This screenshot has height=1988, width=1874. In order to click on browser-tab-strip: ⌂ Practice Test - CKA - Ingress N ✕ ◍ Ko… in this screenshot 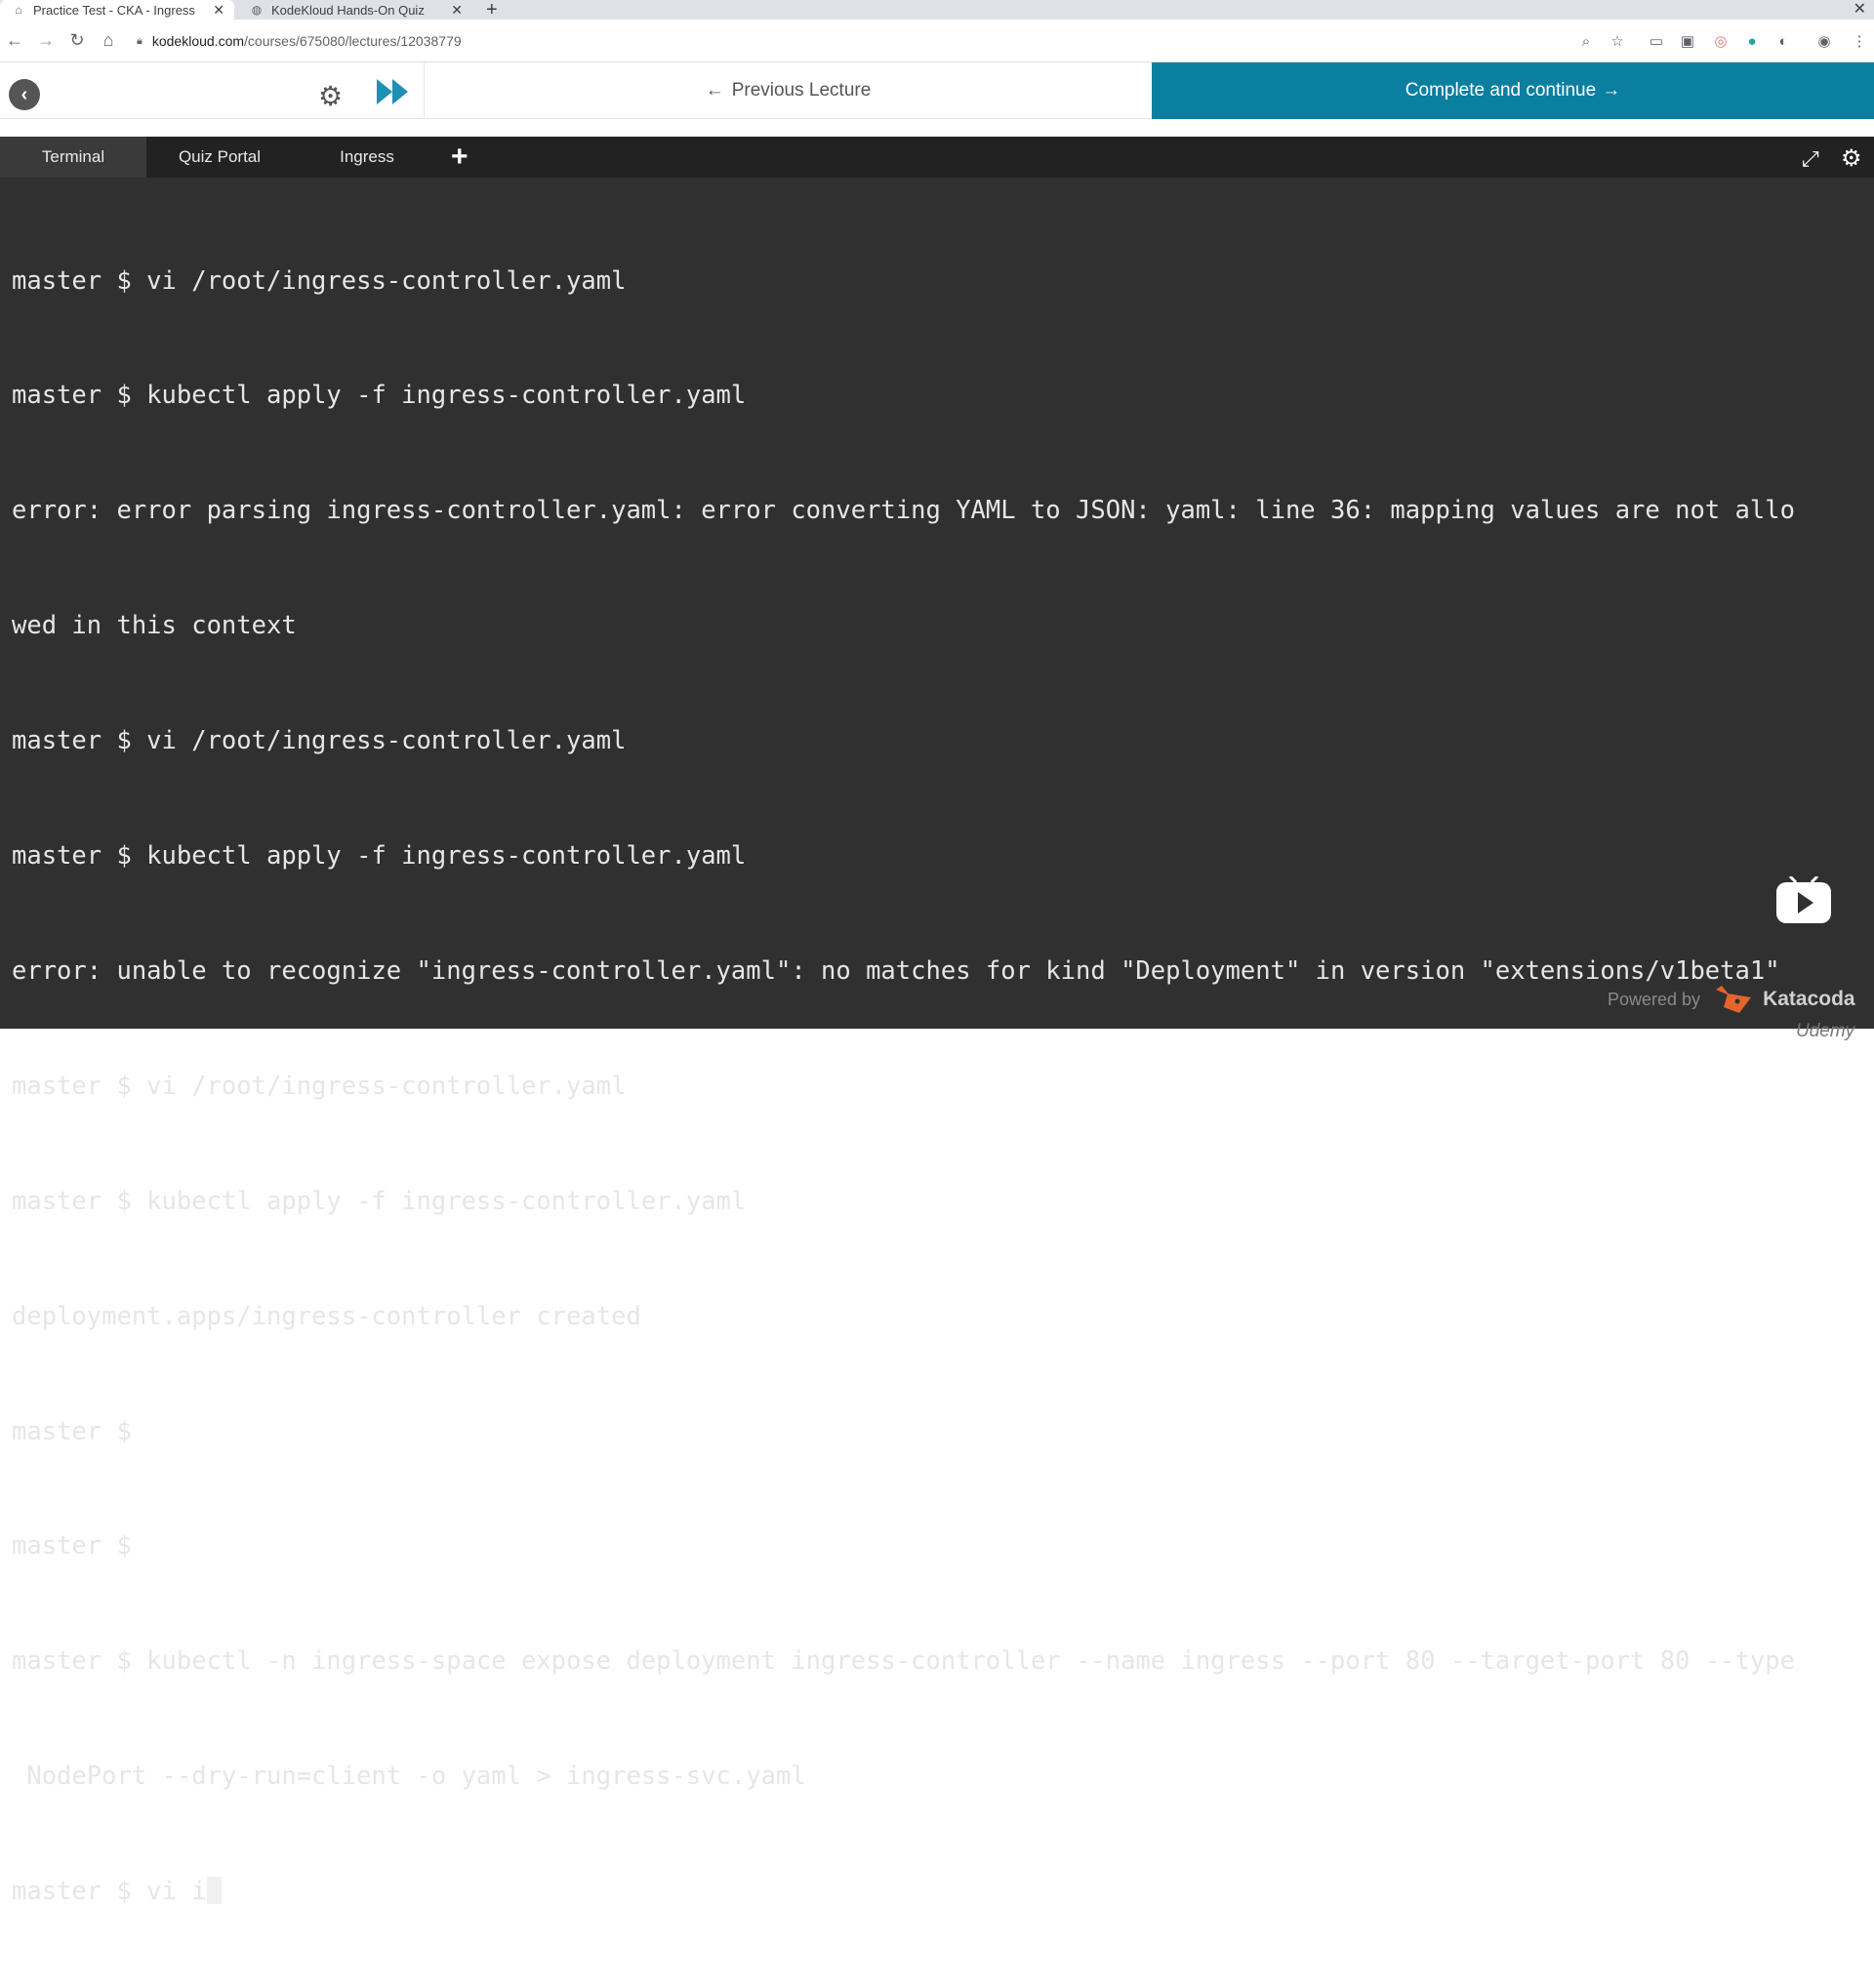, I will do `click(937, 10)`.